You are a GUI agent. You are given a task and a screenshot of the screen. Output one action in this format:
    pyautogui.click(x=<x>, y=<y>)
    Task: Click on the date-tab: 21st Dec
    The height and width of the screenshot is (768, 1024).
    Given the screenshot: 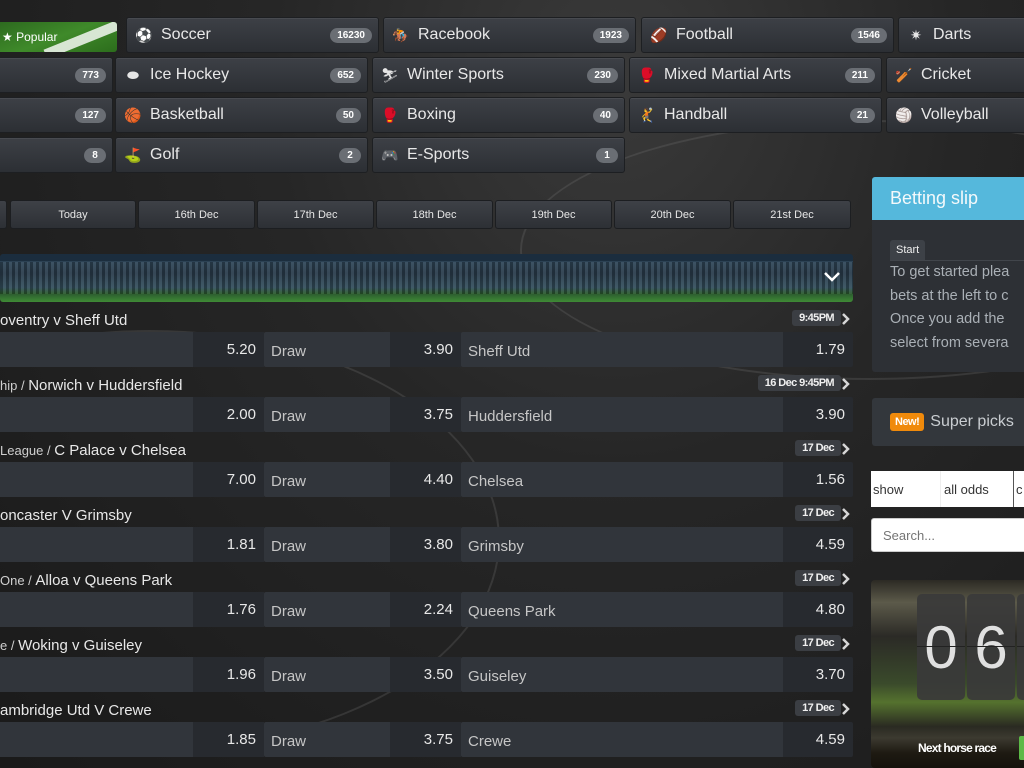 What is the action you would take?
    pyautogui.click(x=792, y=214)
    